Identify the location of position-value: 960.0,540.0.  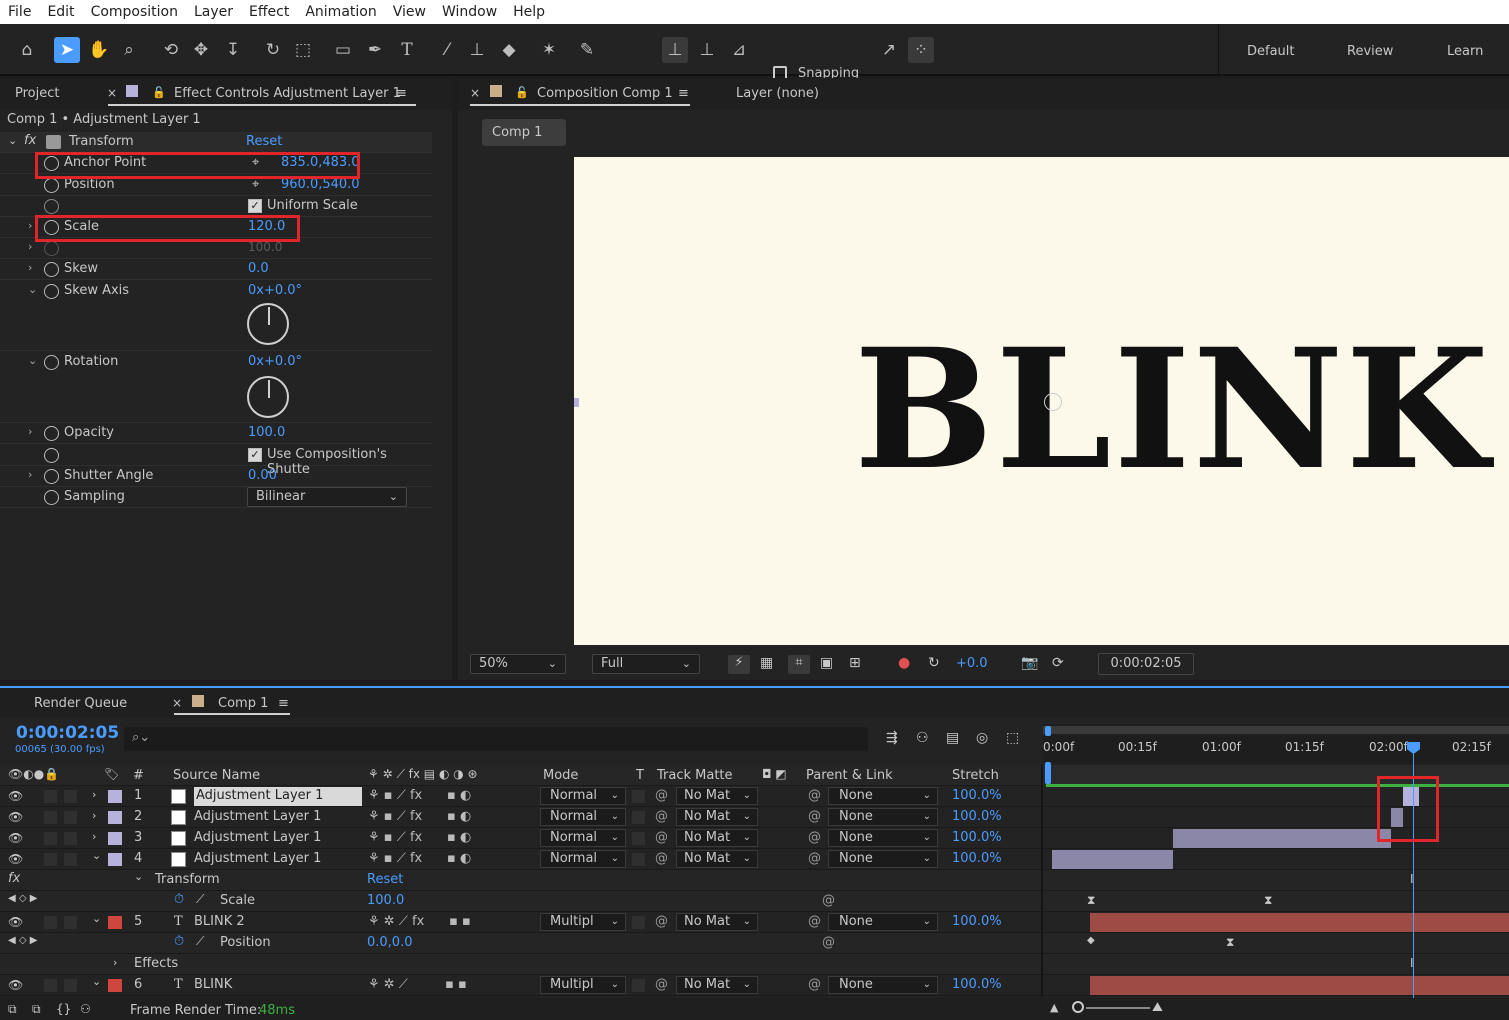
(320, 184).